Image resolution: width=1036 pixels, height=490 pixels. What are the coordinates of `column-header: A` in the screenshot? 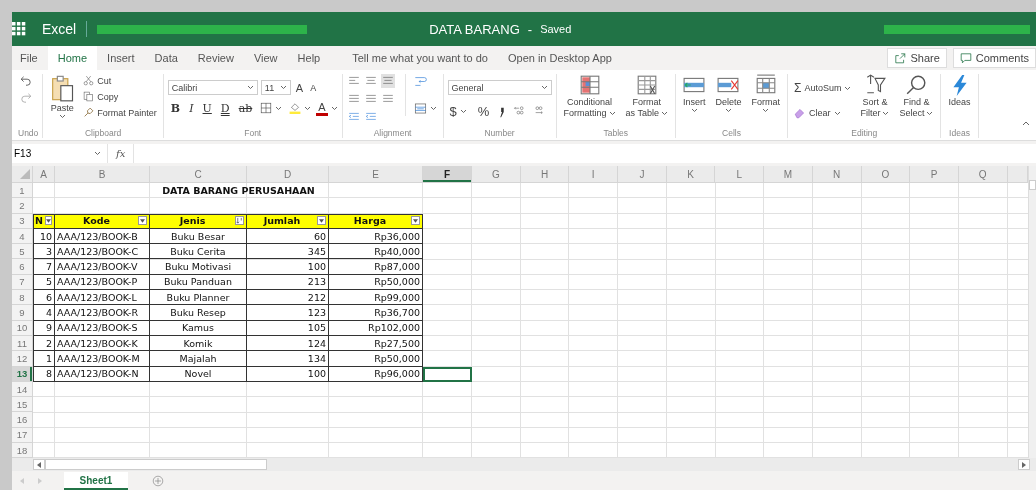 It's located at (44, 174).